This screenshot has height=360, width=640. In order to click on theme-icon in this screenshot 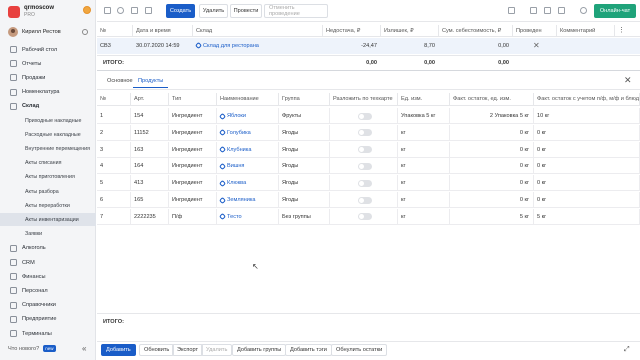, I will do `click(87, 10)`.